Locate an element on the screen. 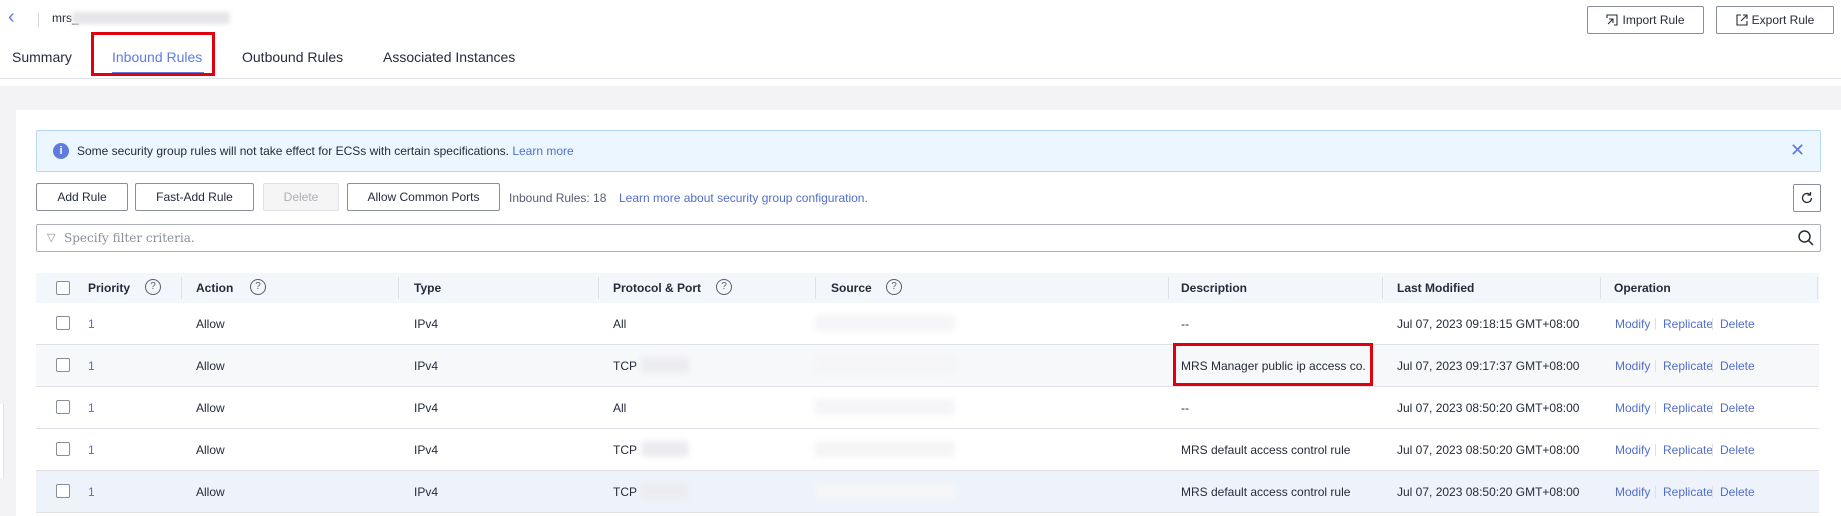  tab-summary: Summary is located at coordinates (42, 57).